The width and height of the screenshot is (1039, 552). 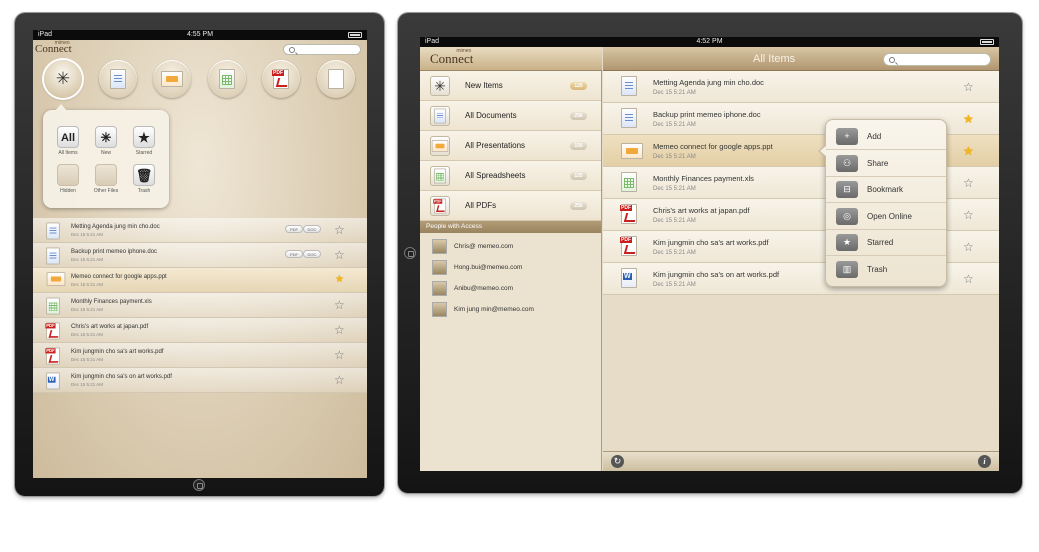 What do you see at coordinates (578, 116) in the screenshot?
I see `count-badge: 256` at bounding box center [578, 116].